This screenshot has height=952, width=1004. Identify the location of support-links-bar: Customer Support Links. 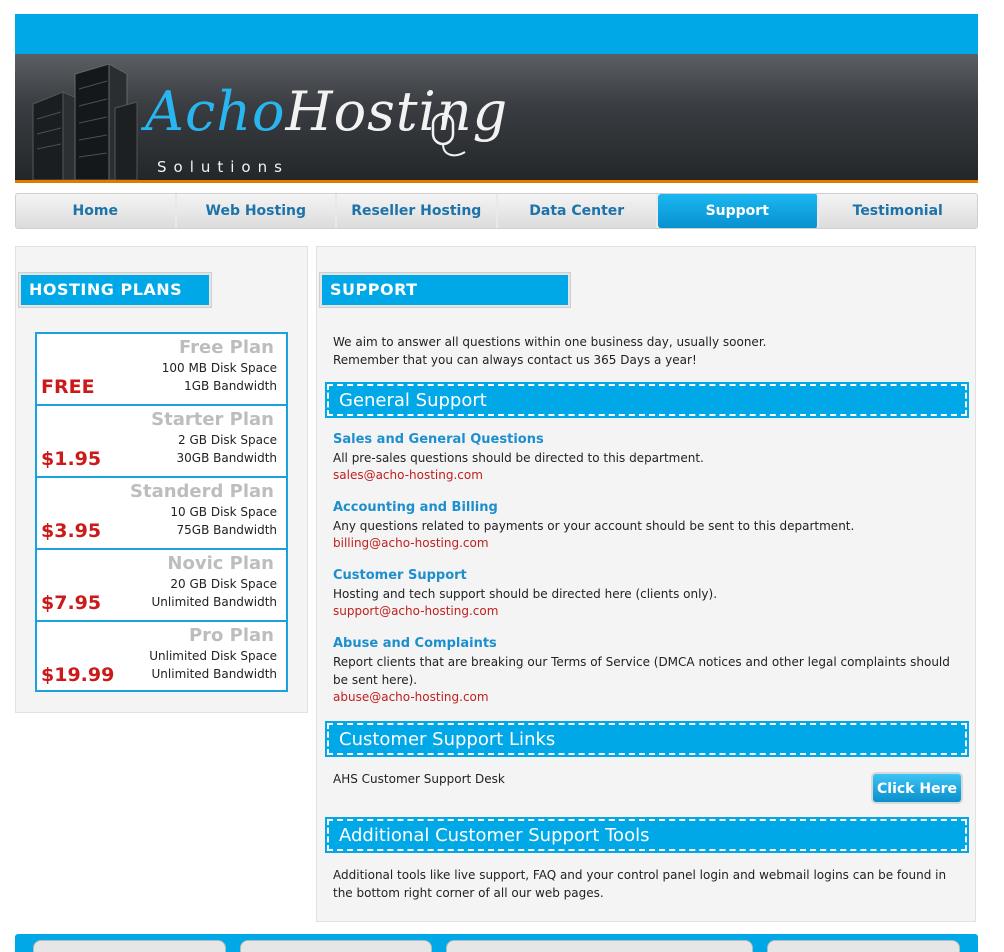
(647, 739).